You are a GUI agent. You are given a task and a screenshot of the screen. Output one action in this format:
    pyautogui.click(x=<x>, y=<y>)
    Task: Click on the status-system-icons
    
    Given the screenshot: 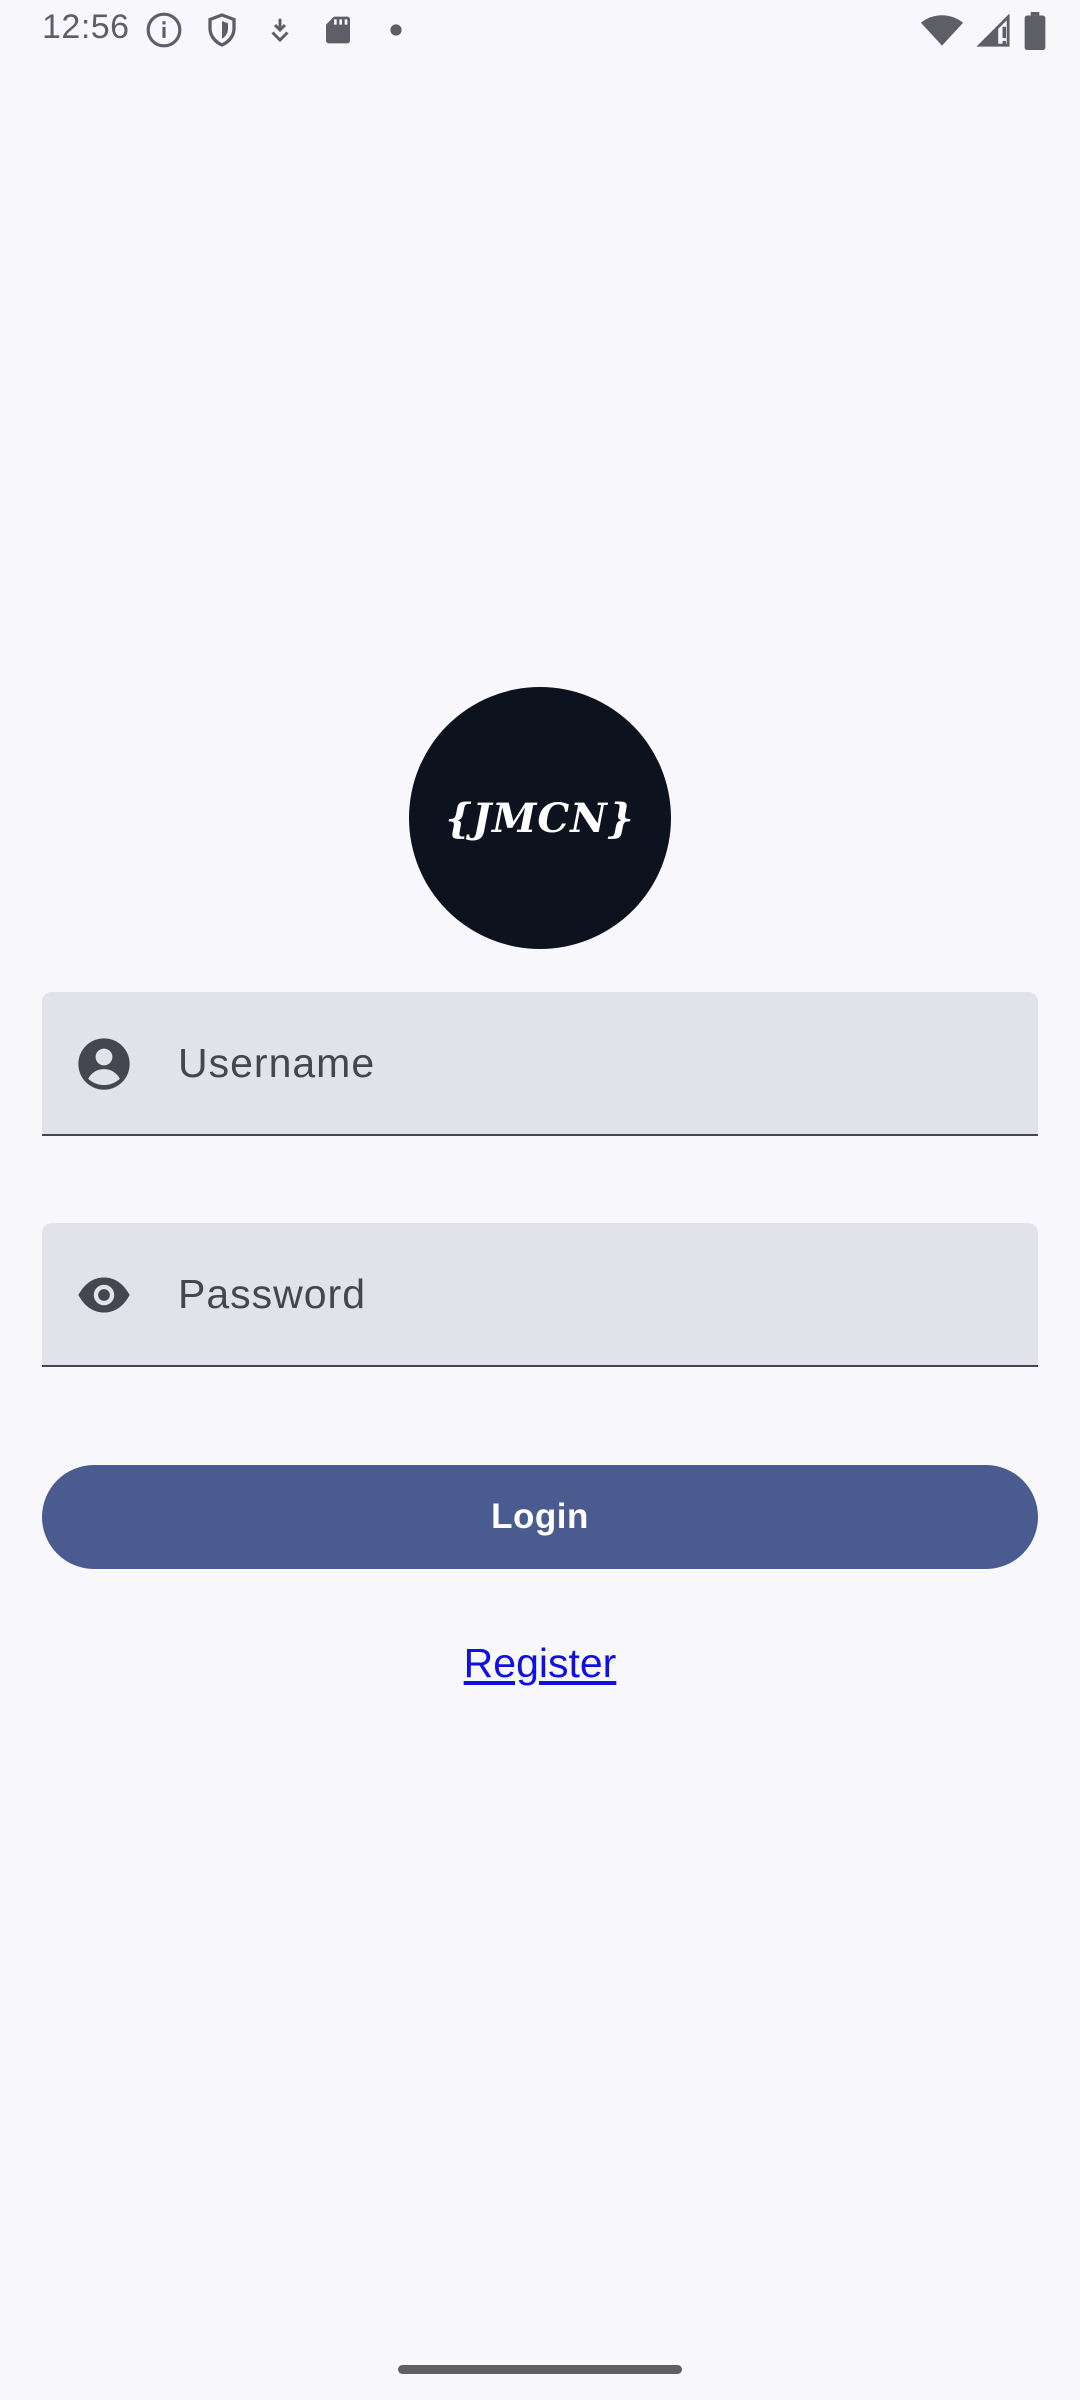 What is the action you would take?
    pyautogui.click(x=983, y=33)
    